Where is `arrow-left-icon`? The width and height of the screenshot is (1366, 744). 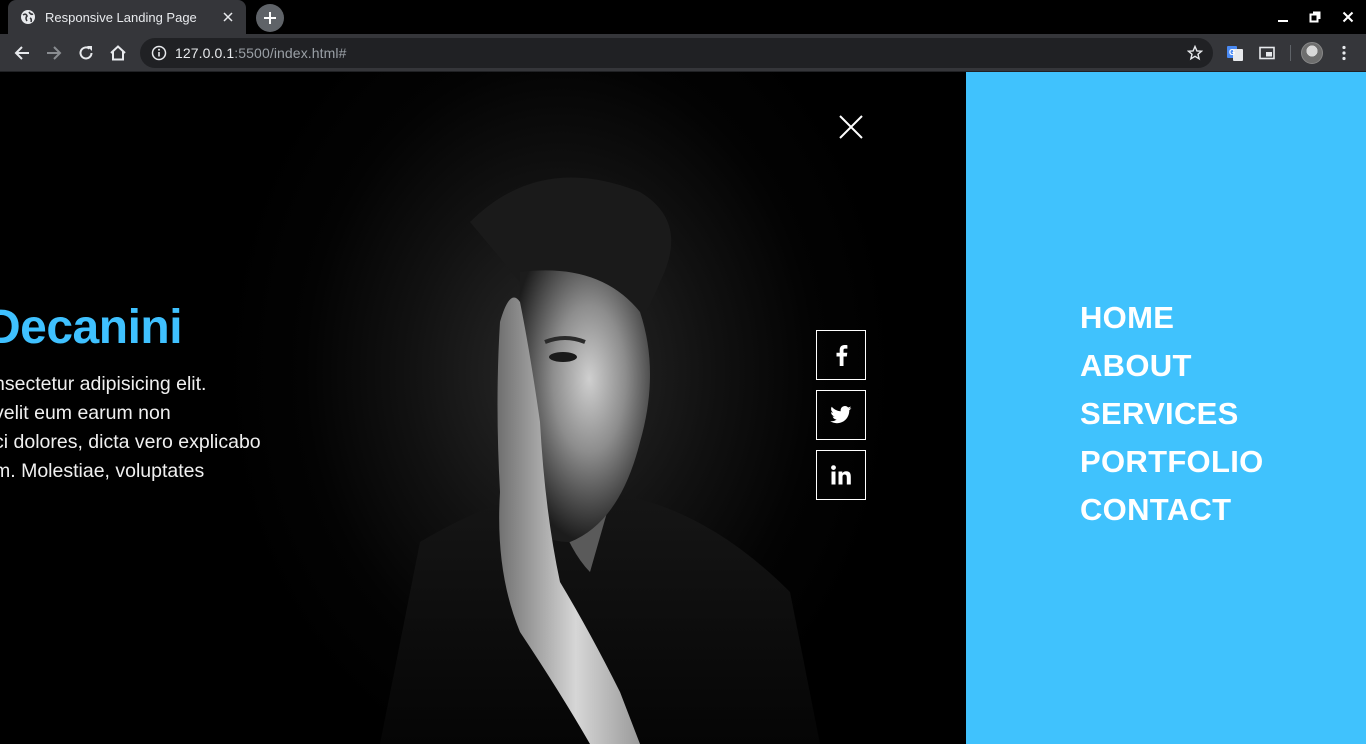 arrow-left-icon is located at coordinates (21, 53).